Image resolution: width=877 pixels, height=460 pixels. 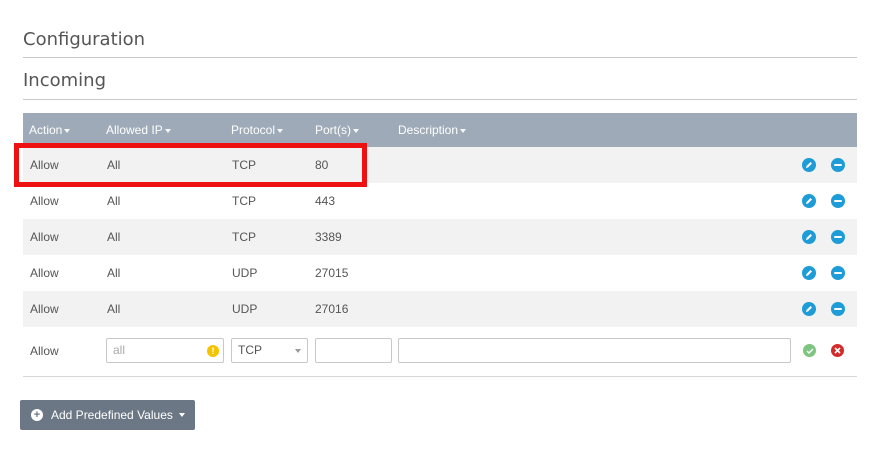 What do you see at coordinates (84, 39) in the screenshot?
I see `configuration-title: Configuration` at bounding box center [84, 39].